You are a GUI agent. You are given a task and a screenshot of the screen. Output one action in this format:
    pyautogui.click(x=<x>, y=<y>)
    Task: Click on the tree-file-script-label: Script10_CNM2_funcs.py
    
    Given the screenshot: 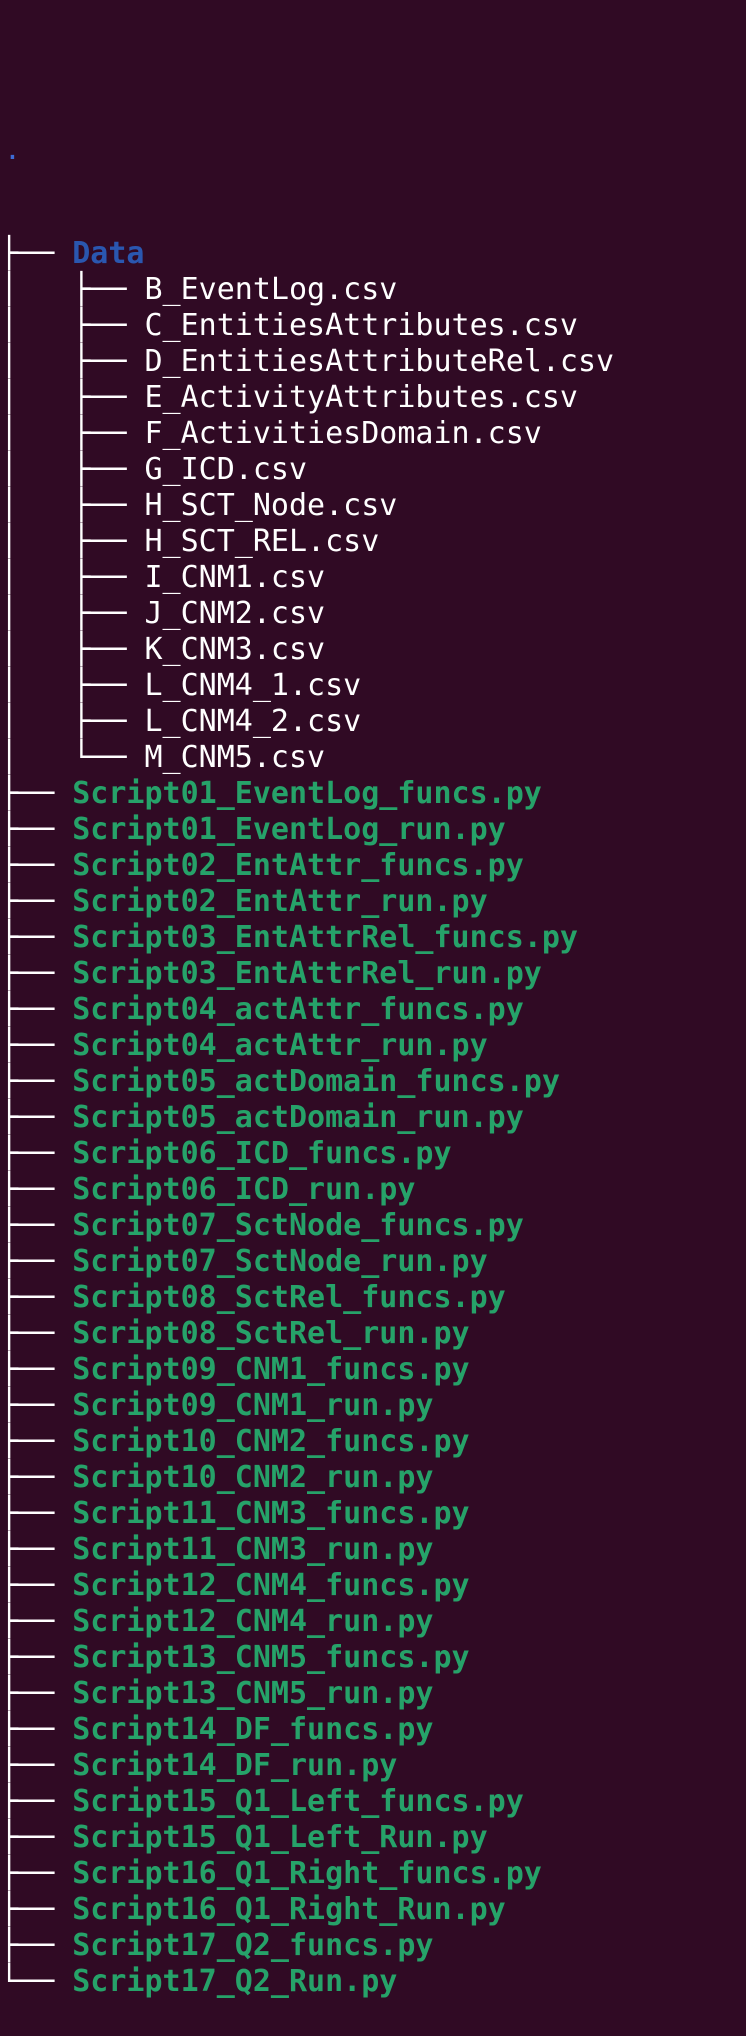 What is the action you would take?
    pyautogui.click(x=270, y=1441)
    